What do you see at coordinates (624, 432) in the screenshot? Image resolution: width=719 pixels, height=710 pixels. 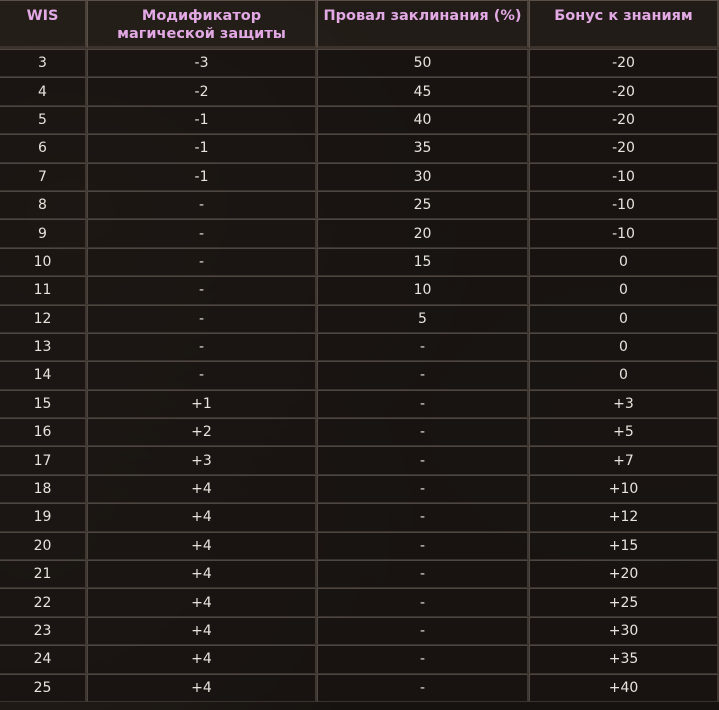 I see `cell-lore-bonus: +5` at bounding box center [624, 432].